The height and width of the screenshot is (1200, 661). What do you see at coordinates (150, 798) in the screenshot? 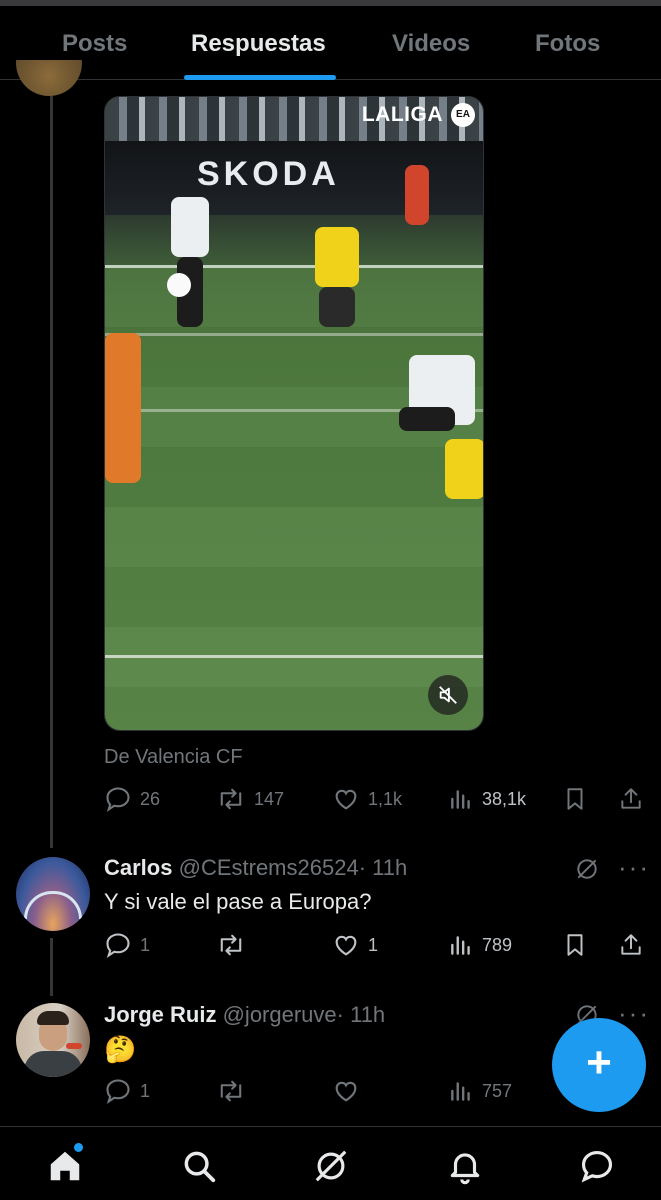
I see `reply-count: 26` at bounding box center [150, 798].